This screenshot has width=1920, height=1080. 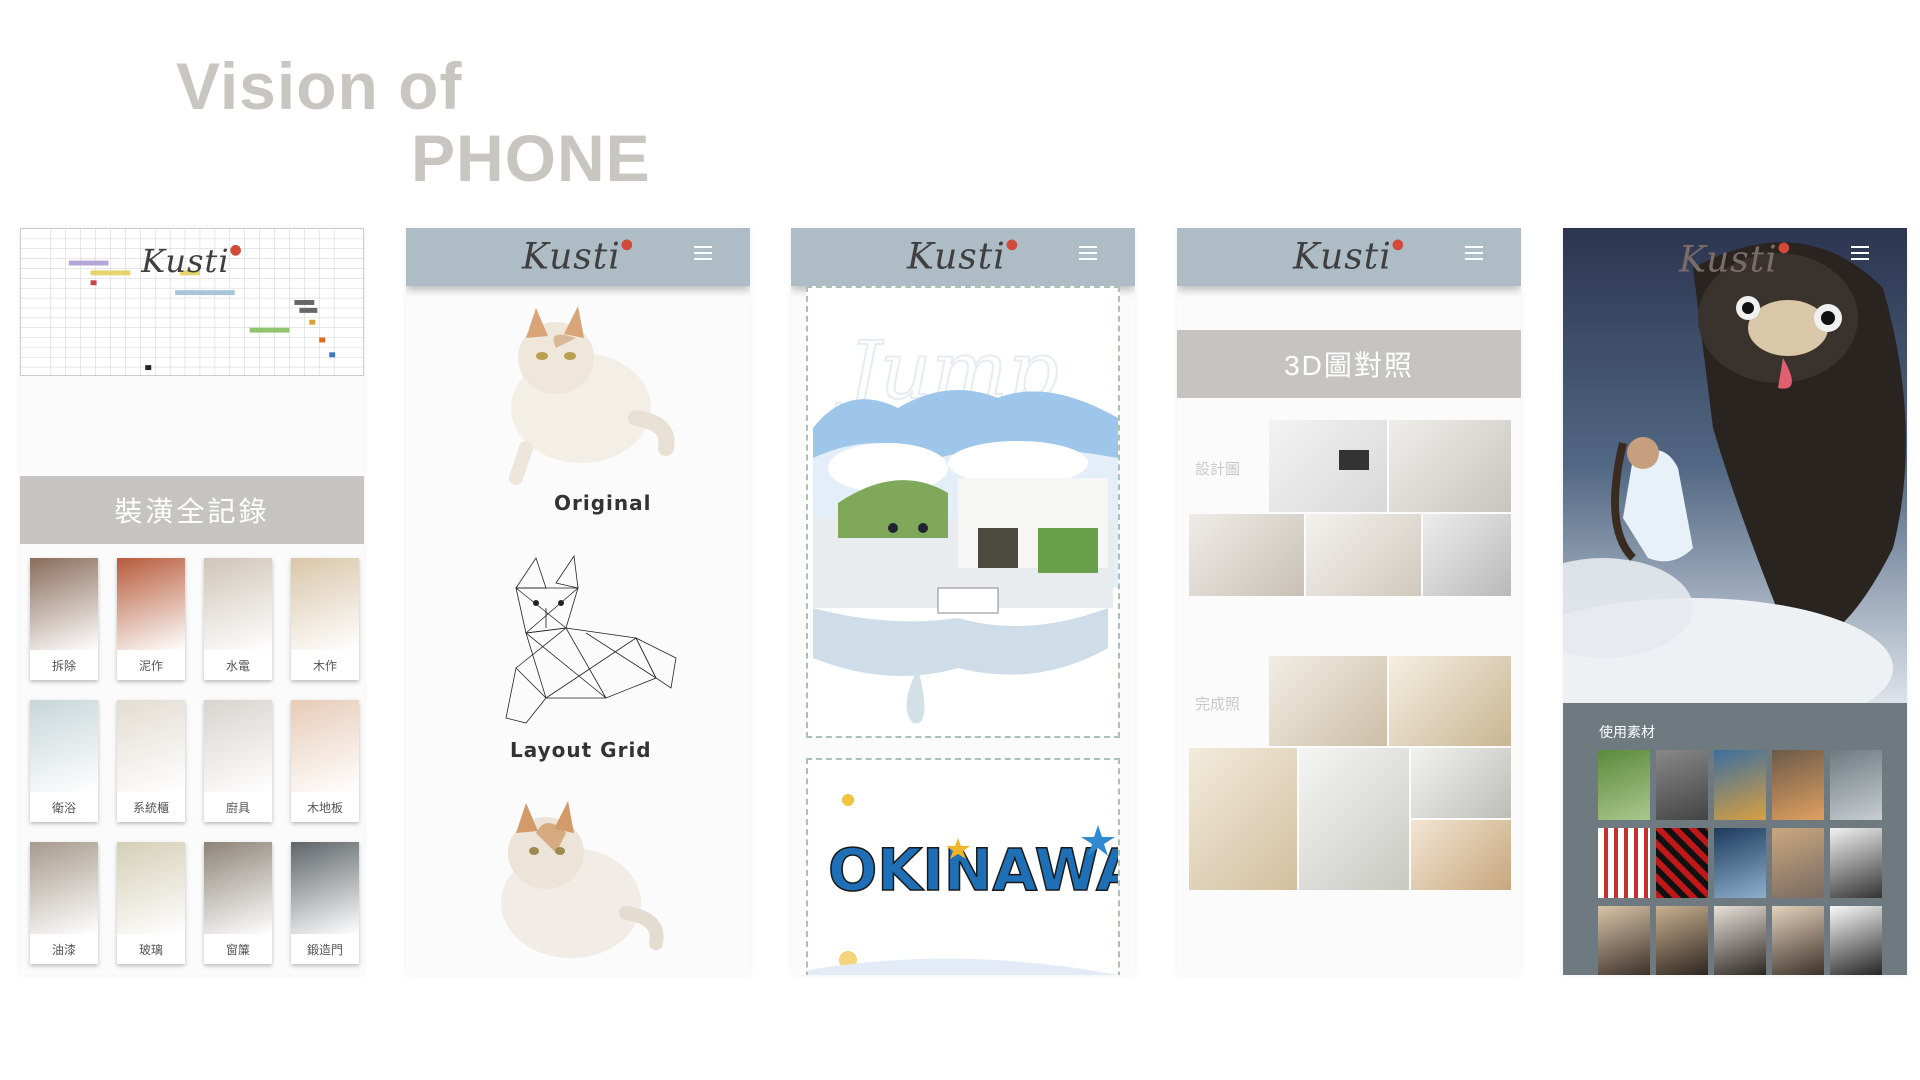 What do you see at coordinates (324, 807) in the screenshot?
I see `category-label: 木地板` at bounding box center [324, 807].